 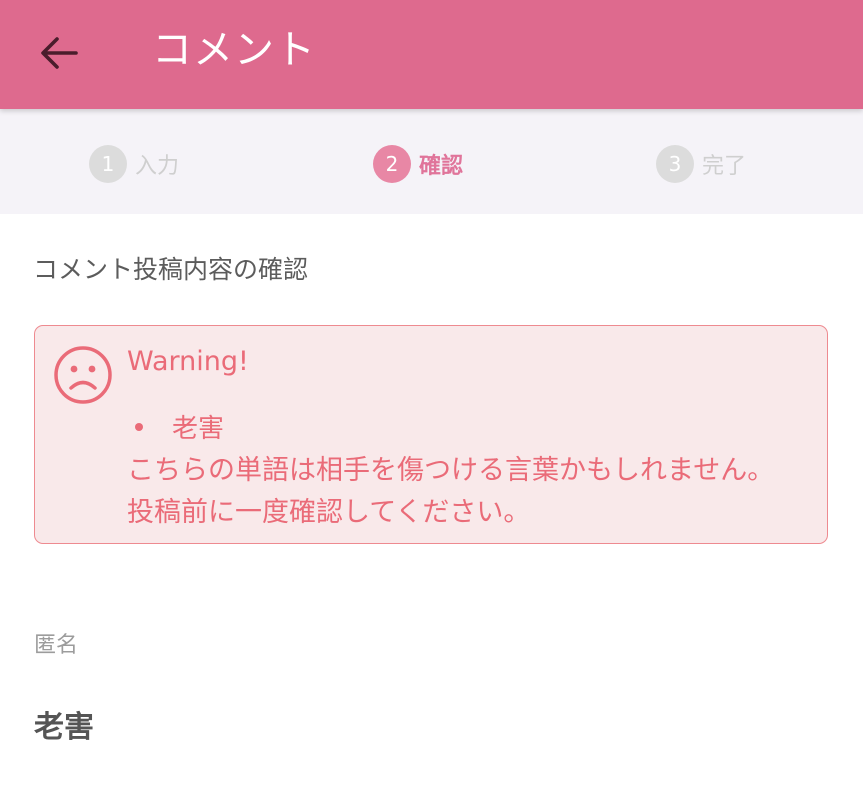 What do you see at coordinates (418, 164) in the screenshot?
I see `step-confirm: 2 確認` at bounding box center [418, 164].